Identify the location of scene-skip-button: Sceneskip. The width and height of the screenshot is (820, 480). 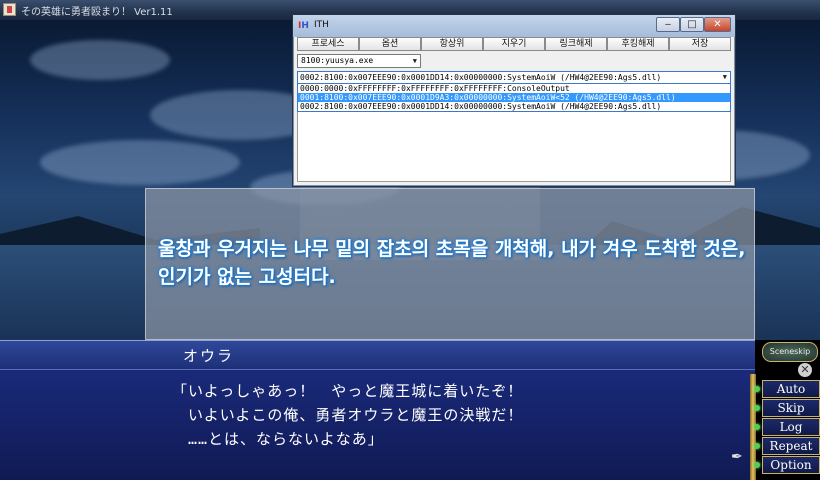
(790, 352).